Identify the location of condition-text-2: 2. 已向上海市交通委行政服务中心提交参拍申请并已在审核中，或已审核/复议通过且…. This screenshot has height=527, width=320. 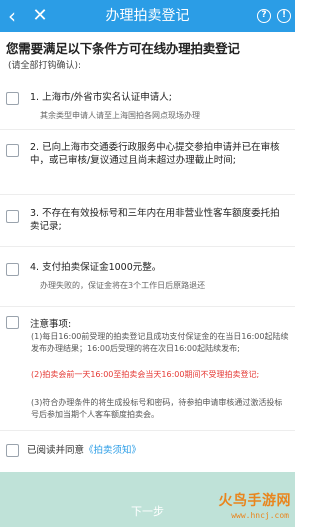
(155, 154).